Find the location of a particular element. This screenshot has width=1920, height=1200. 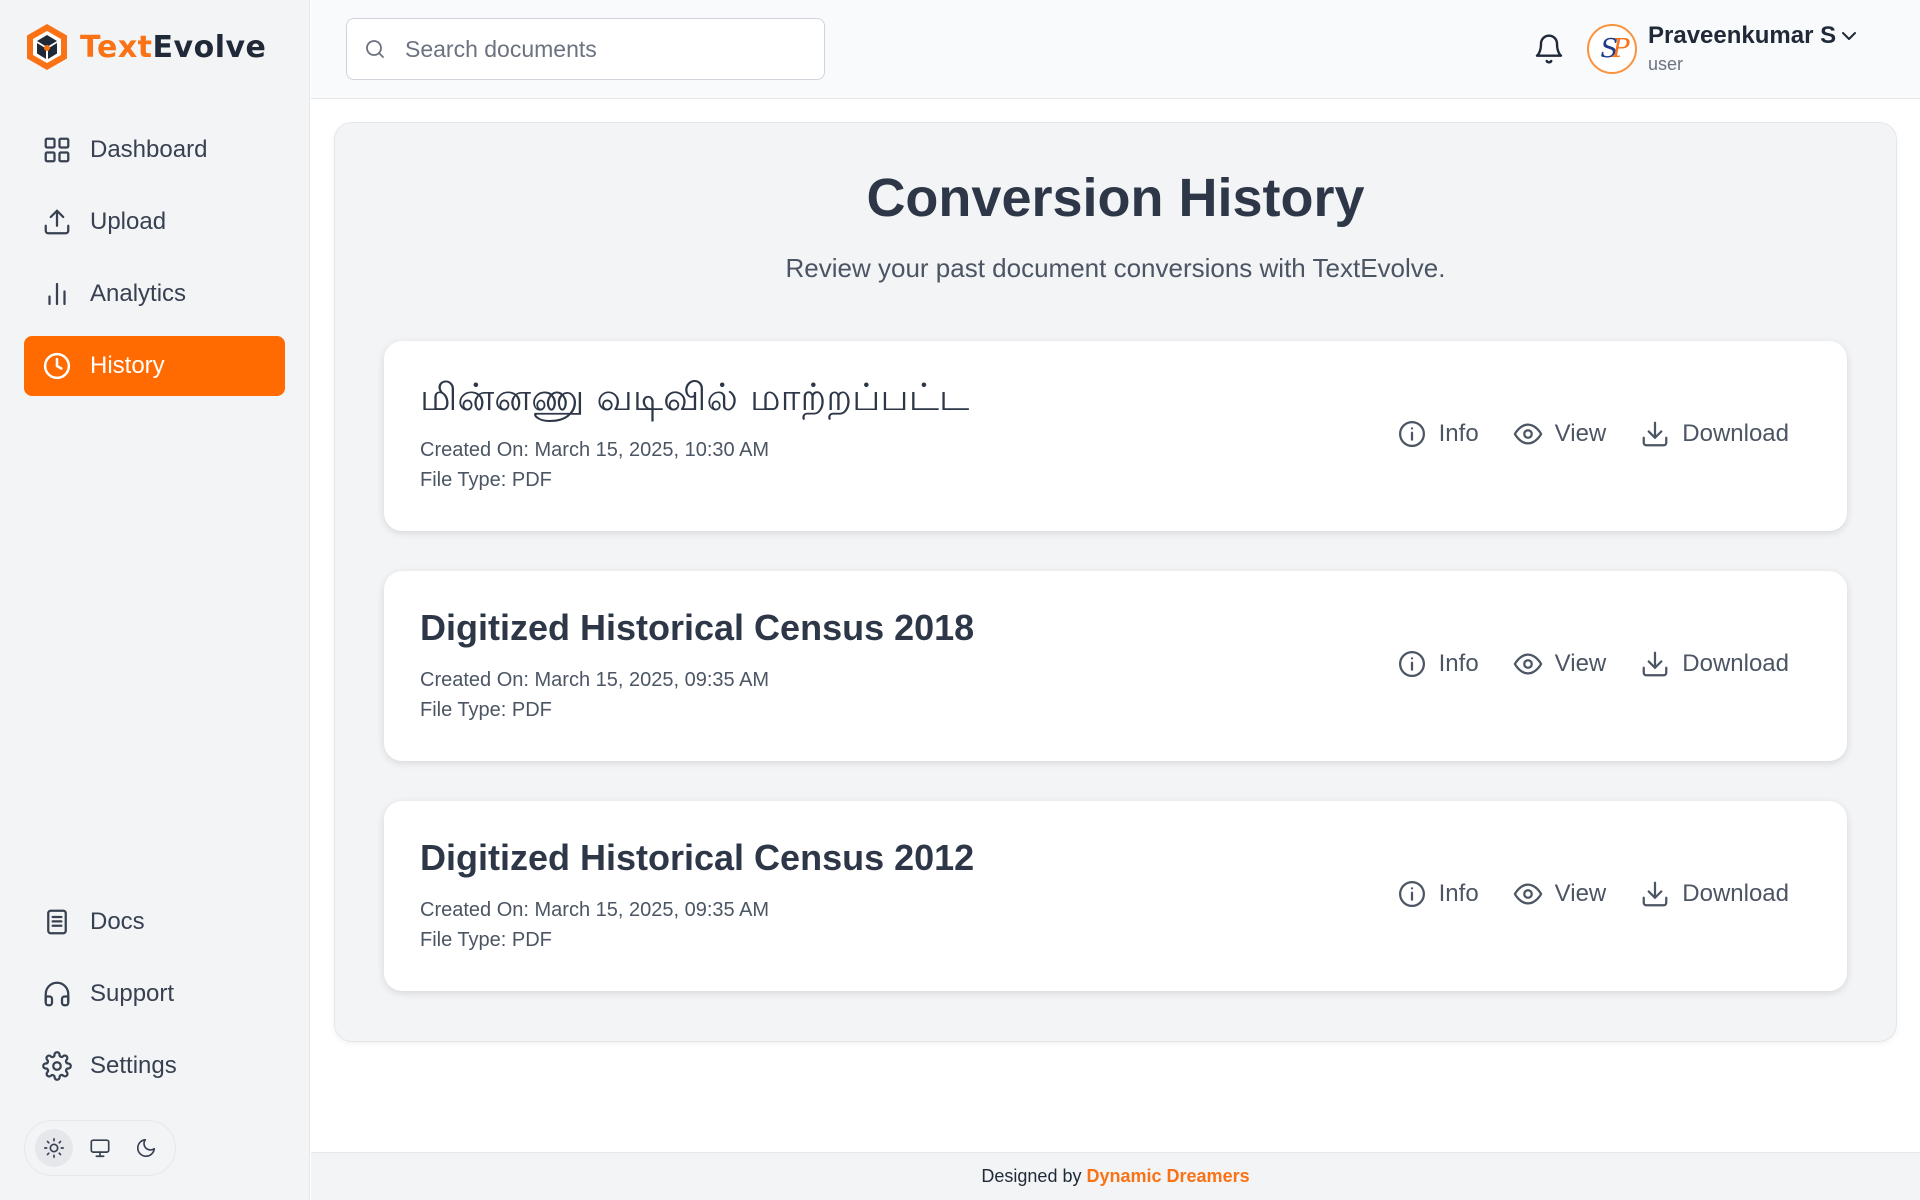

textevolve-logo-icon is located at coordinates (47, 47).